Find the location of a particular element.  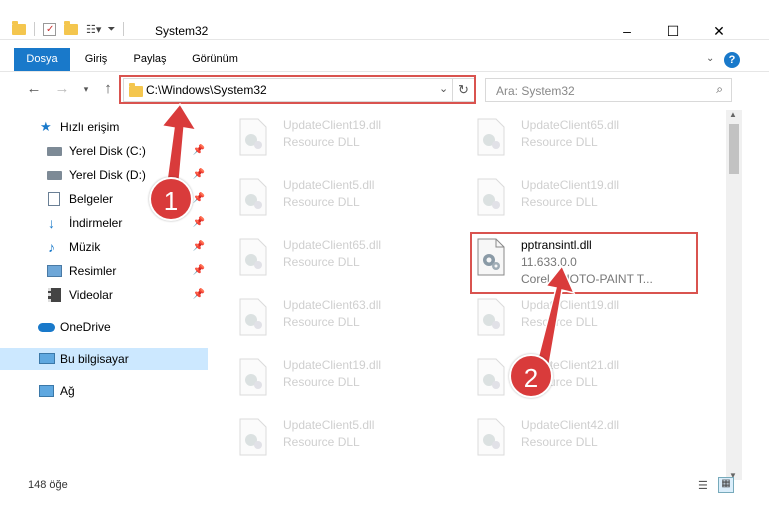

file-item: UpdateClient42.dll Resource DLL is located at coordinates (563, 440).